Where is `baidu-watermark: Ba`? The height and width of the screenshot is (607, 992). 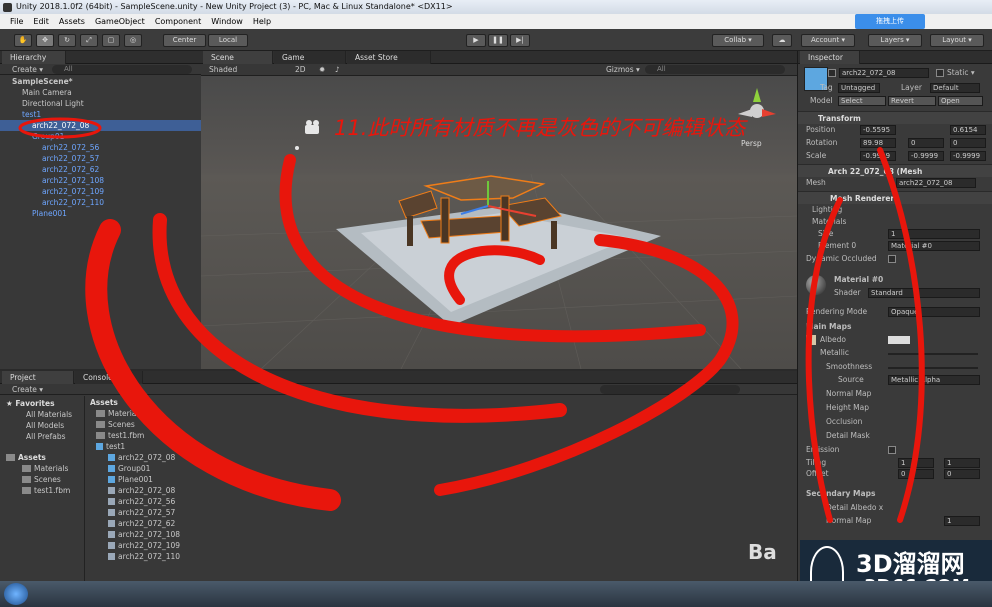
baidu-watermark: Ba is located at coordinates (762, 552).